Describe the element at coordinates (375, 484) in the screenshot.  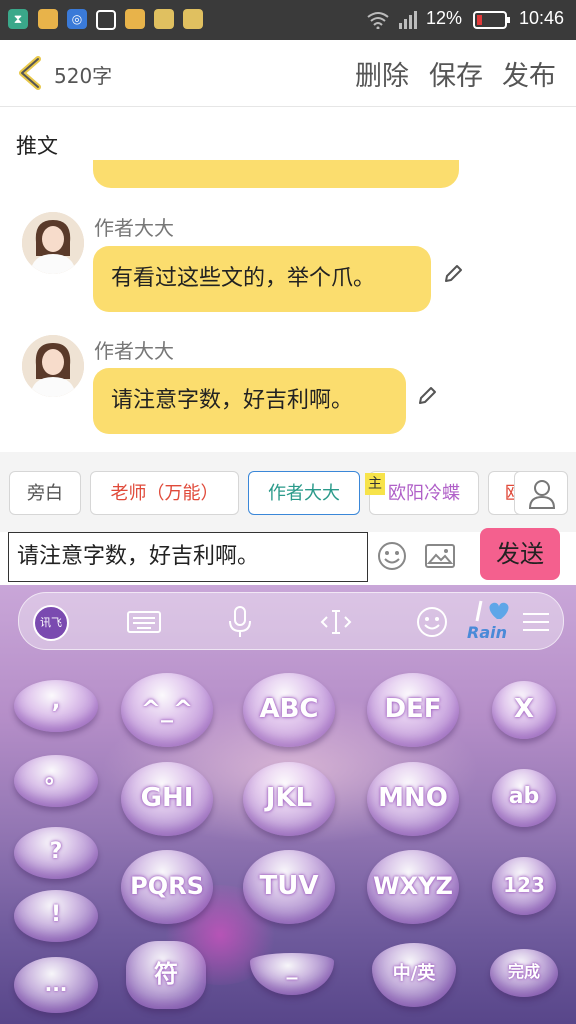
I see `host-badge: 主` at that location.